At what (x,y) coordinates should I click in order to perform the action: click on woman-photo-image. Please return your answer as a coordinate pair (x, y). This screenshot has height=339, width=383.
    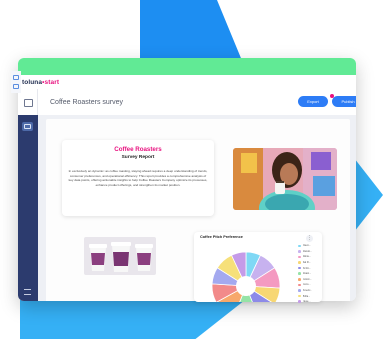
    Looking at the image, I should click on (285, 179).